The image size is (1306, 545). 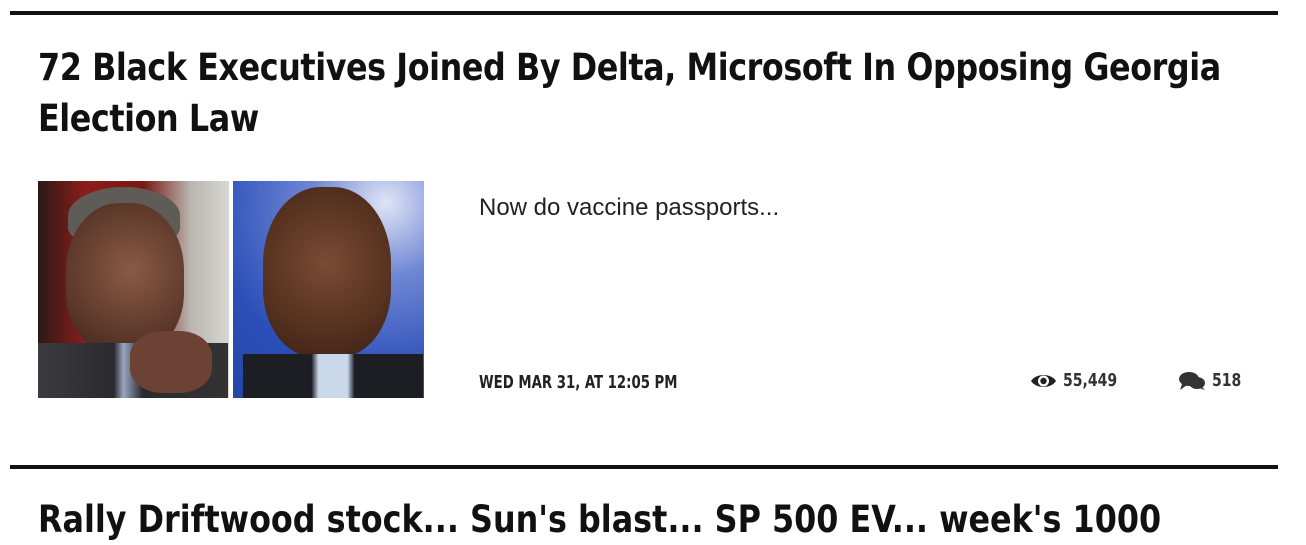 What do you see at coordinates (644, 467) in the screenshot?
I see `bottom-divider` at bounding box center [644, 467].